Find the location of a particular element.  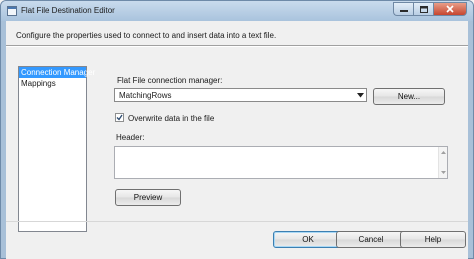

checkmark-icon is located at coordinates (119, 117).